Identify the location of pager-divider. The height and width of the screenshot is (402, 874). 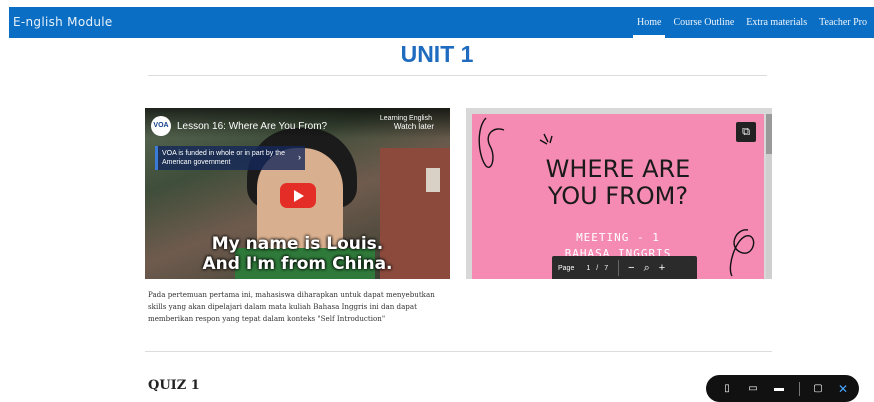
(619, 268).